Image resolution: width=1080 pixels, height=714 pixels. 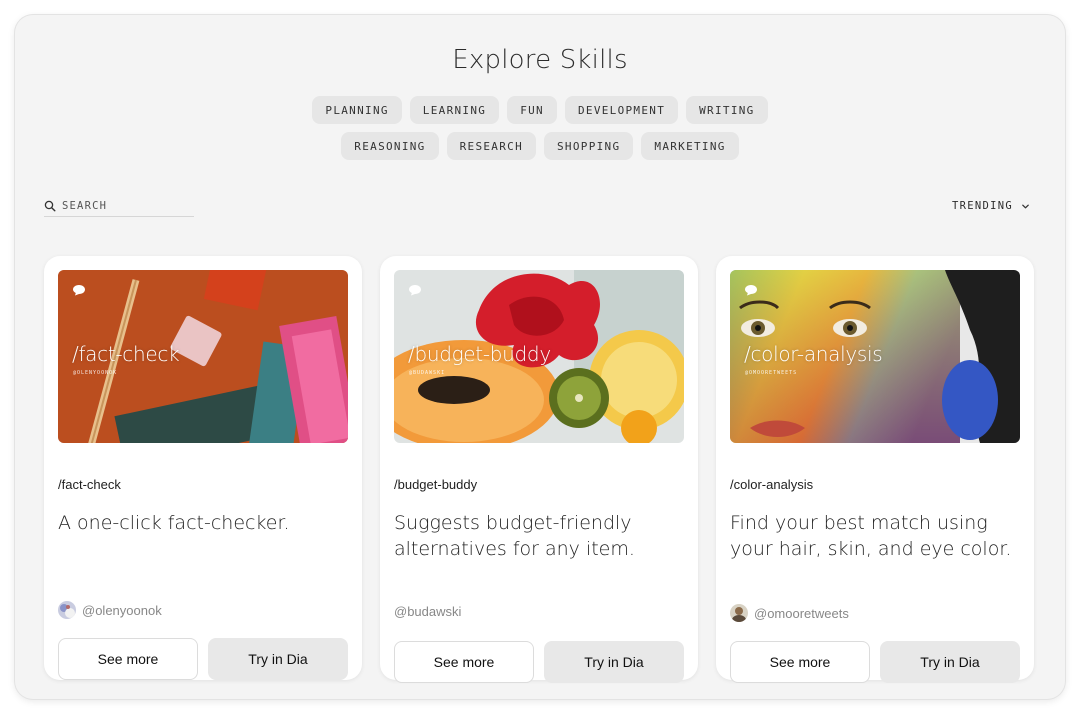 What do you see at coordinates (454, 110) in the screenshot?
I see `tag-learning: LEARNING` at bounding box center [454, 110].